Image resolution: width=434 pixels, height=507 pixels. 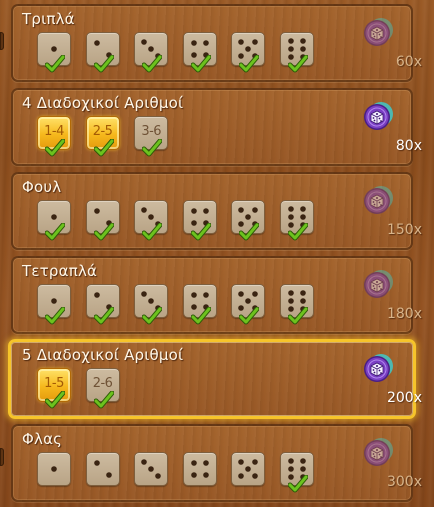 What do you see at coordinates (103, 355) in the screenshot?
I see `combo-title: 5 Διαδοχικοί Αριθμοί` at bounding box center [103, 355].